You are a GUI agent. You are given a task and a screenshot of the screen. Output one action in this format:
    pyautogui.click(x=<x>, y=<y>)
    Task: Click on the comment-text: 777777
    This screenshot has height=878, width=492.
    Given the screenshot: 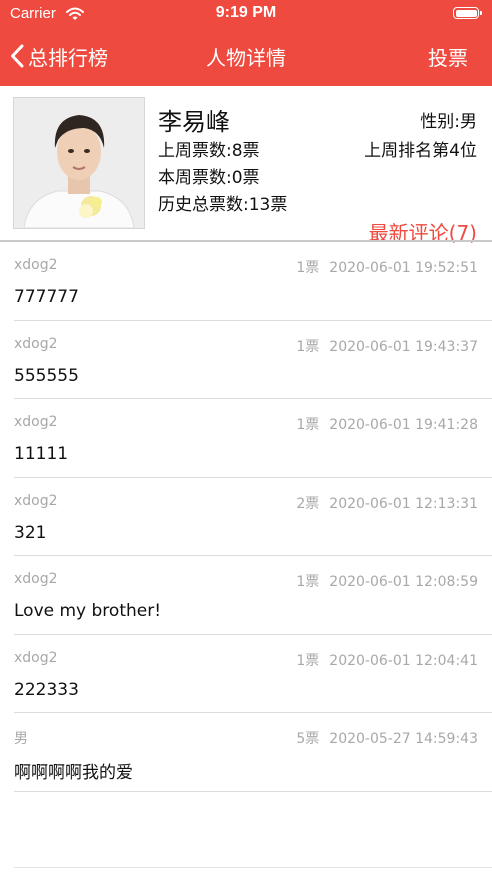 What is the action you would take?
    pyautogui.click(x=46, y=297)
    